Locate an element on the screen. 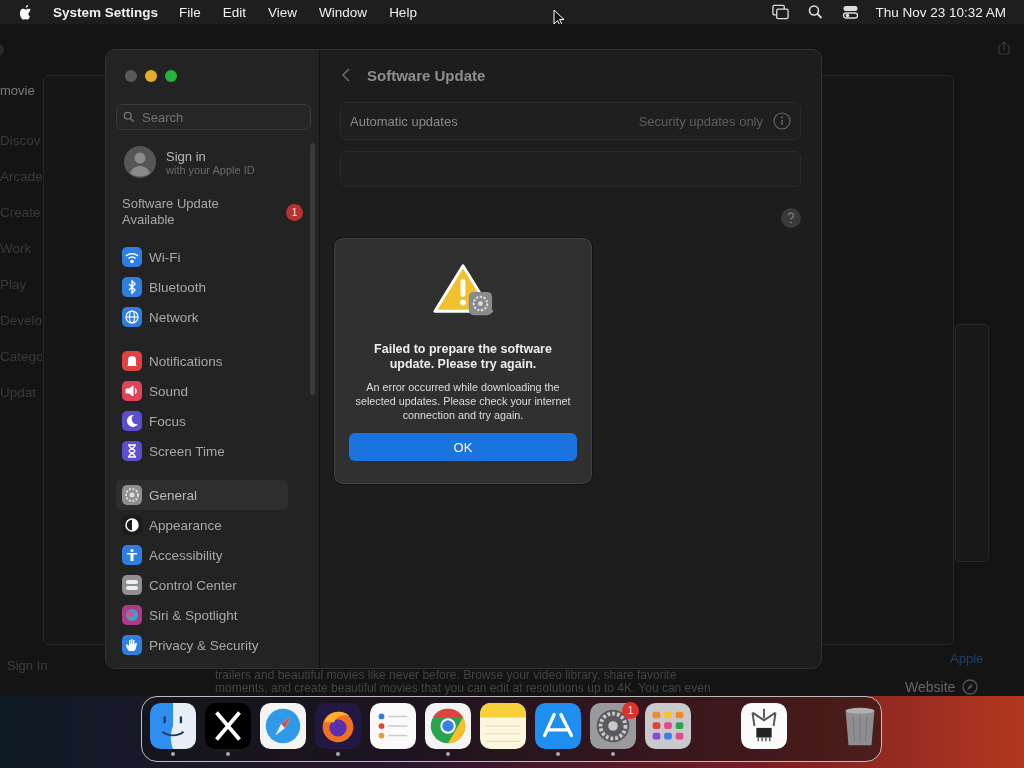 The width and height of the screenshot is (1024, 768). firefox-app-icon is located at coordinates (338, 725).